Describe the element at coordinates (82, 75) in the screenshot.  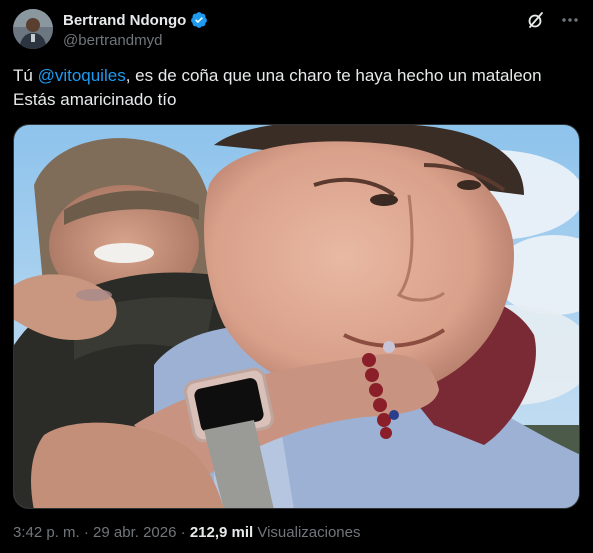
I see `mention-link: @vitoquiles` at that location.